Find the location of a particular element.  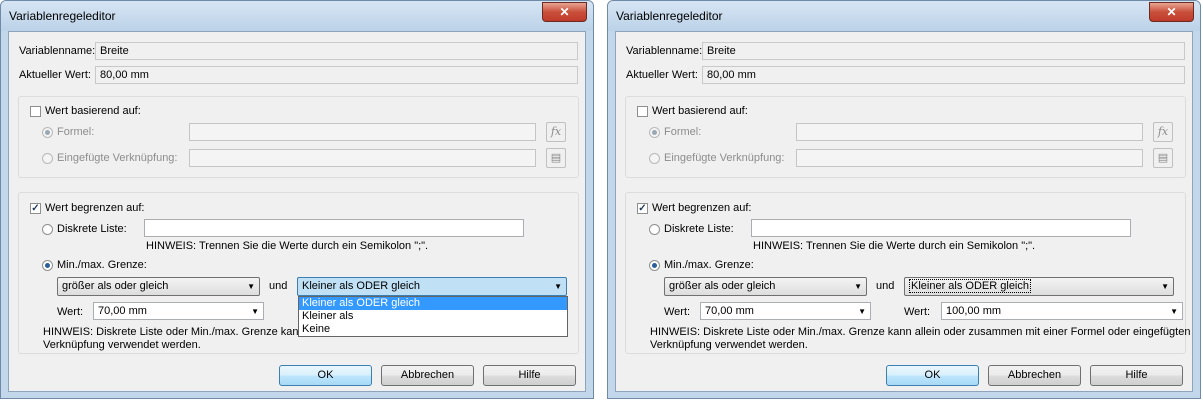

value2-label: Wert: is located at coordinates (917, 312).